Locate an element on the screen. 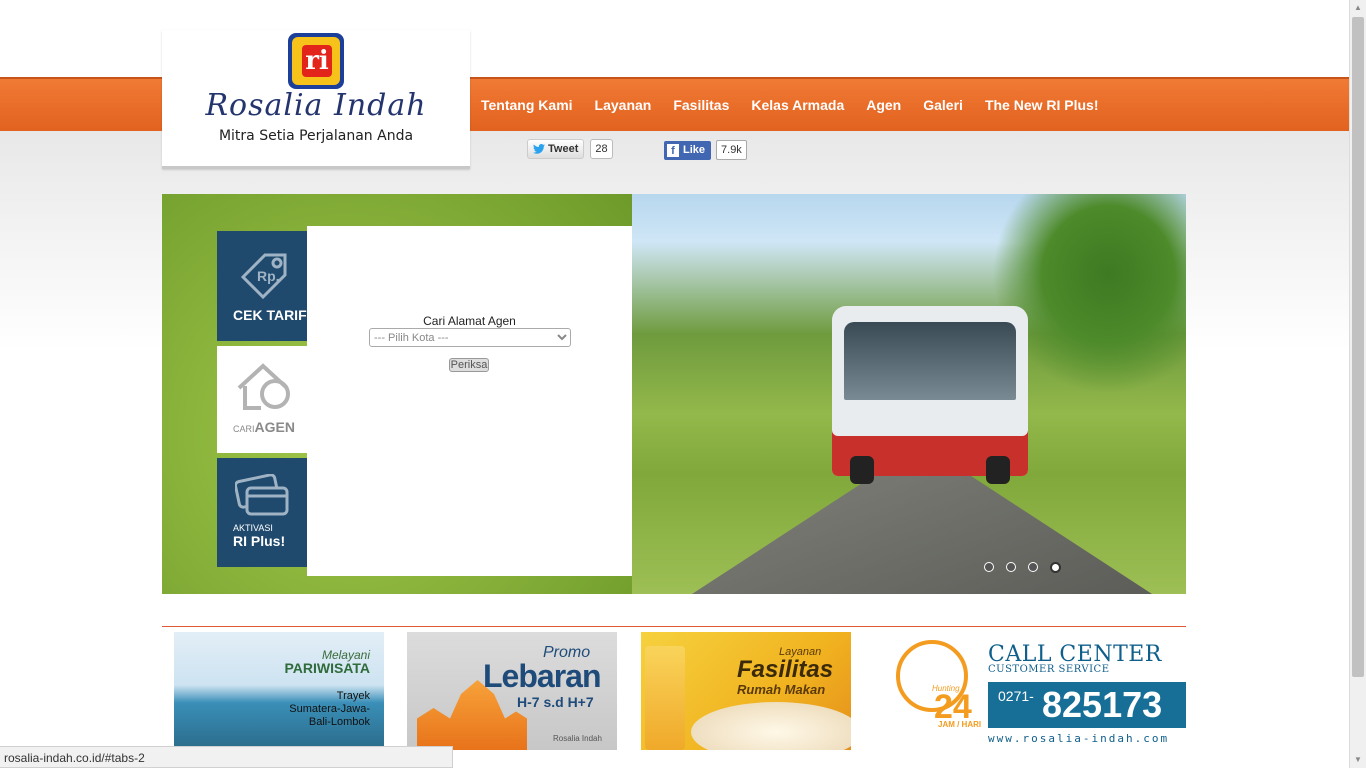 The width and height of the screenshot is (1366, 769). banner-promo-lebaran: Promo Lebaran H-7 s.d H+7 Rosalia Indah is located at coordinates (512, 691).